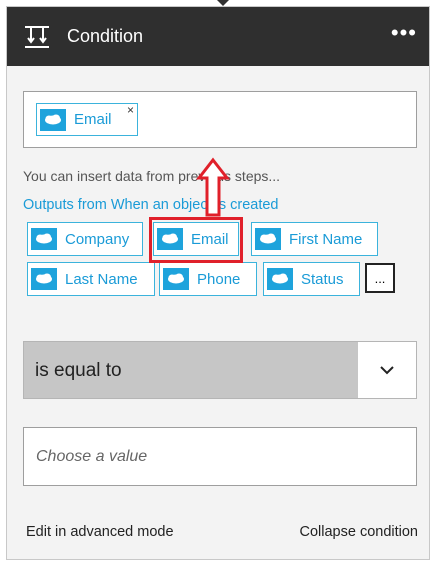  I want to click on output-token-email: Email, so click(196, 239).